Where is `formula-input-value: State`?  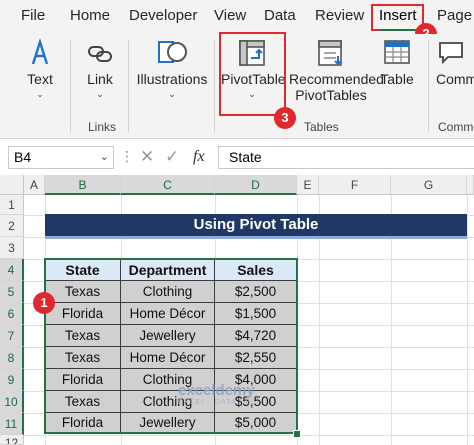 formula-input-value: State is located at coordinates (245, 157).